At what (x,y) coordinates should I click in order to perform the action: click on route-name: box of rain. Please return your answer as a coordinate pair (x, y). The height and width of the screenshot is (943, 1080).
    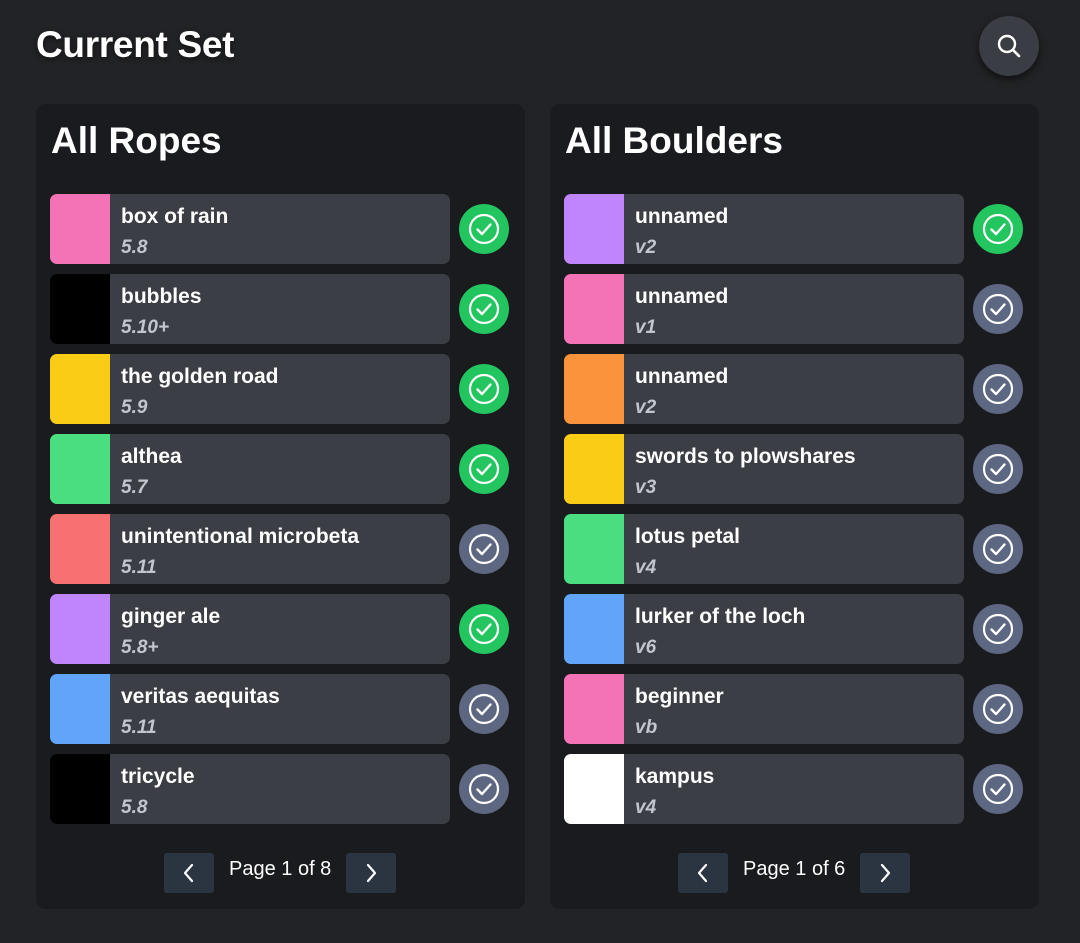
    Looking at the image, I should click on (175, 216).